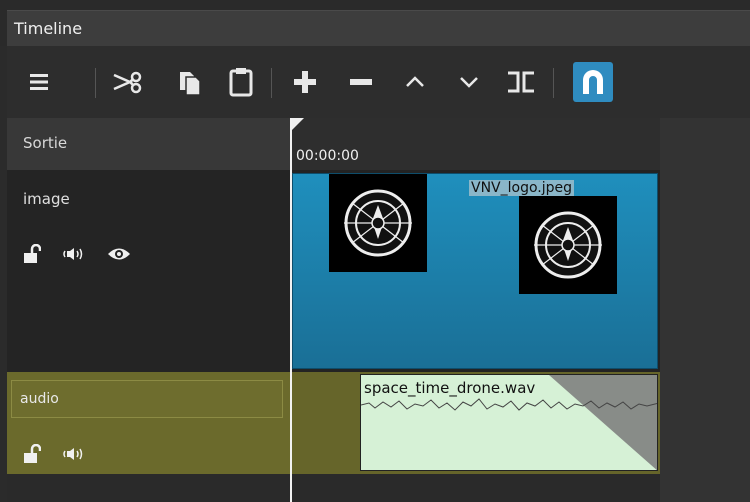 The image size is (750, 502). I want to click on ruler-timecode: 00:00:00, so click(327, 156).